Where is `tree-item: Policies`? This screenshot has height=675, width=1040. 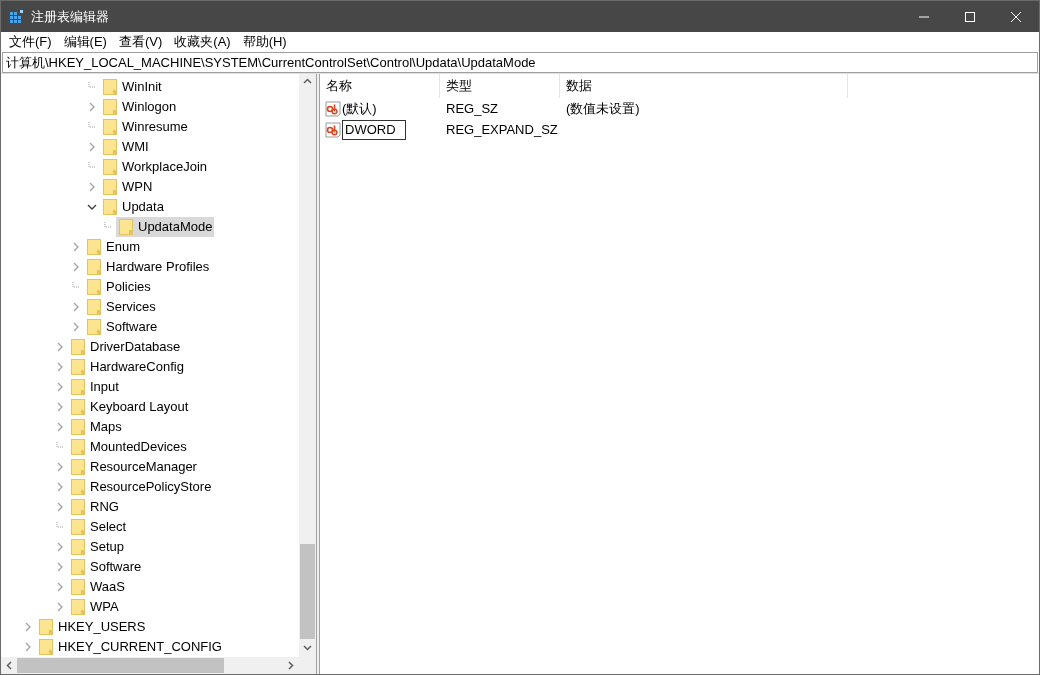
tree-item: Policies is located at coordinates (118, 287).